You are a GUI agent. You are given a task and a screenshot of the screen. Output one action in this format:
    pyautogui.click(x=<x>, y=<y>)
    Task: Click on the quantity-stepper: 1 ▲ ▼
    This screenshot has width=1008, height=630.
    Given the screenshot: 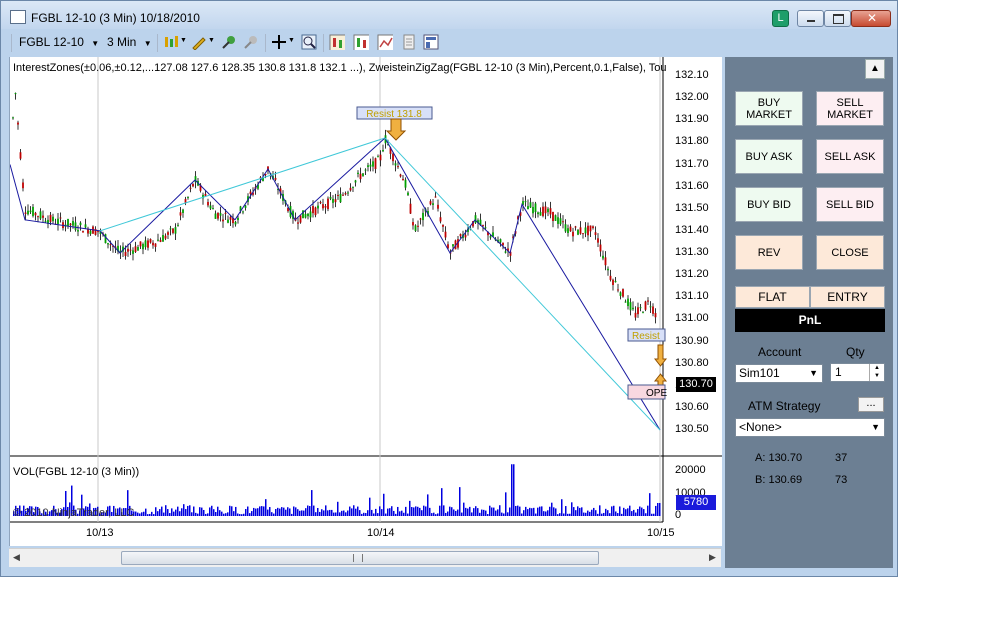 What is the action you would take?
    pyautogui.click(x=857, y=372)
    